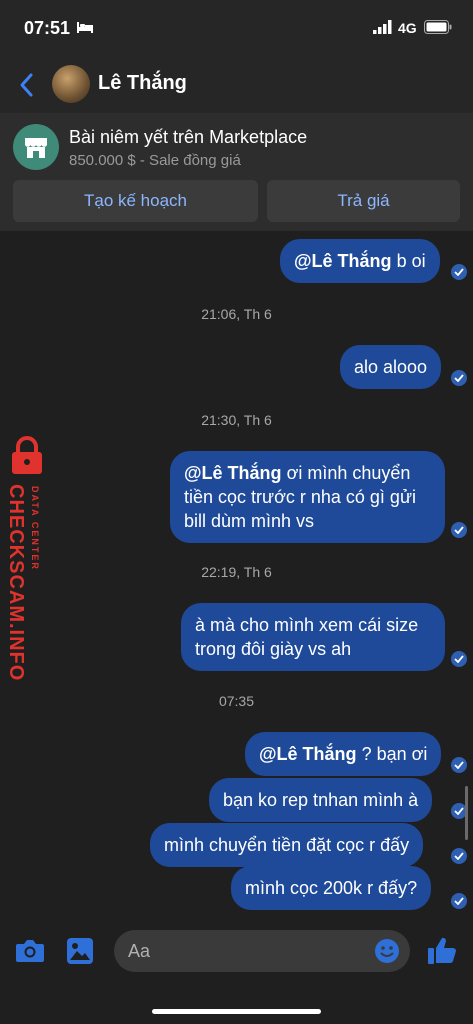  What do you see at coordinates (236, 701) in the screenshot?
I see `timestamp: 07:35` at bounding box center [236, 701].